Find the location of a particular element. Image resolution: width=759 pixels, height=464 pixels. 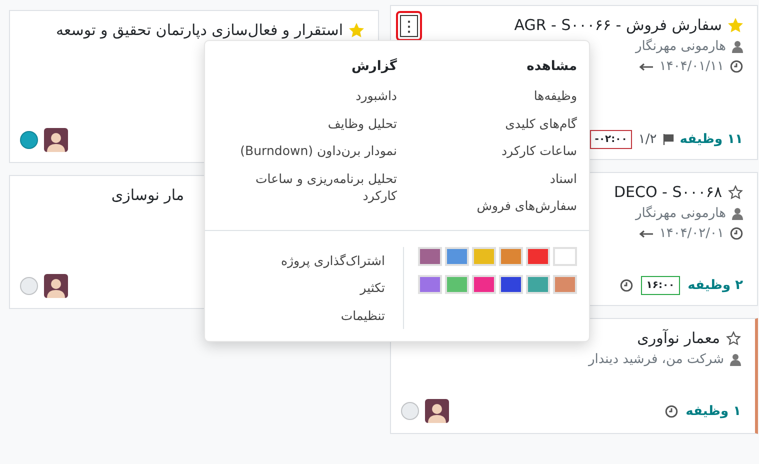

customer-name: شرکت من، فرشید دیندار is located at coordinates (656, 359).